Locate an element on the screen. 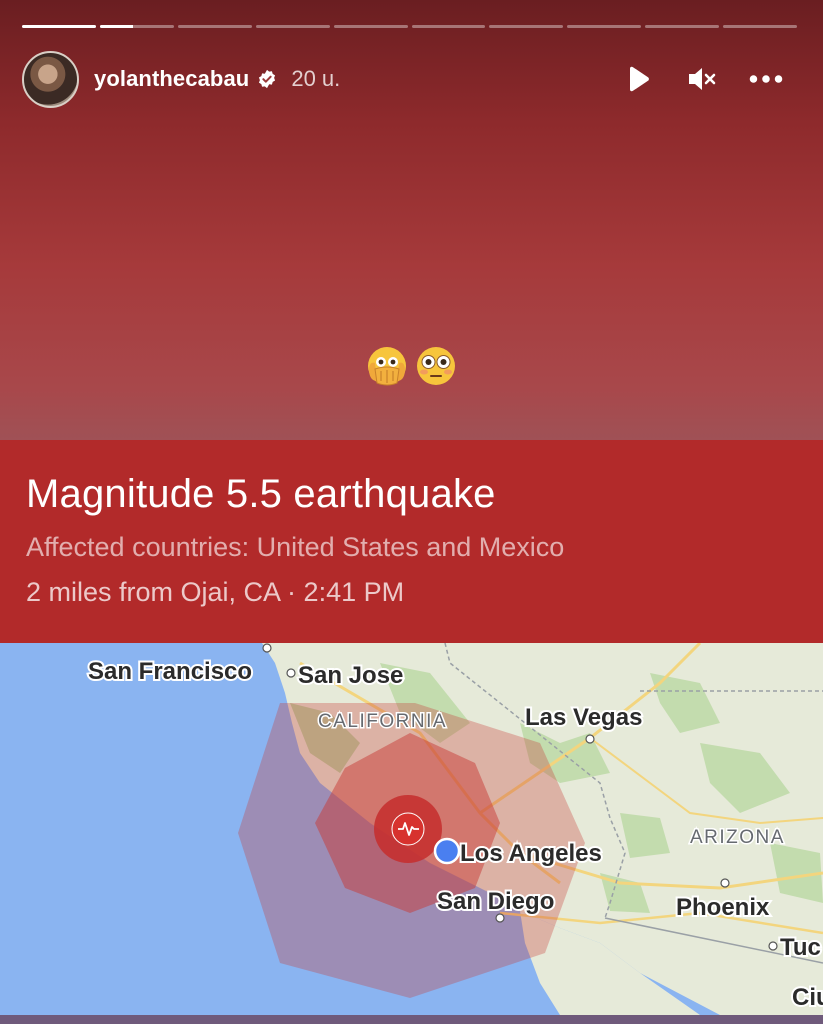 The width and height of the screenshot is (823, 1024). avatar is located at coordinates (50, 79).